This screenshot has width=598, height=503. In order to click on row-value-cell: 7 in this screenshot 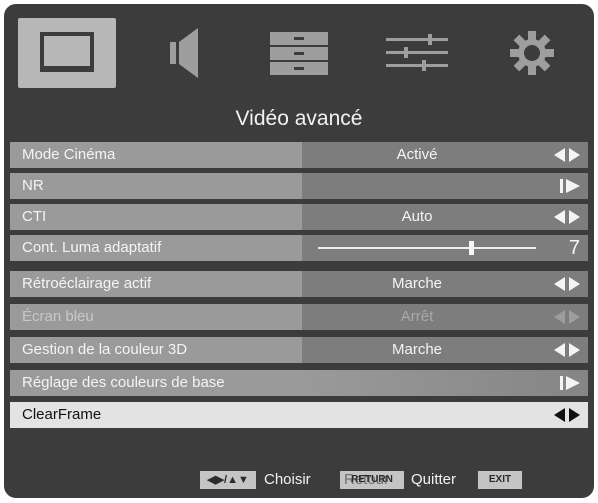, I will do `click(445, 248)`.